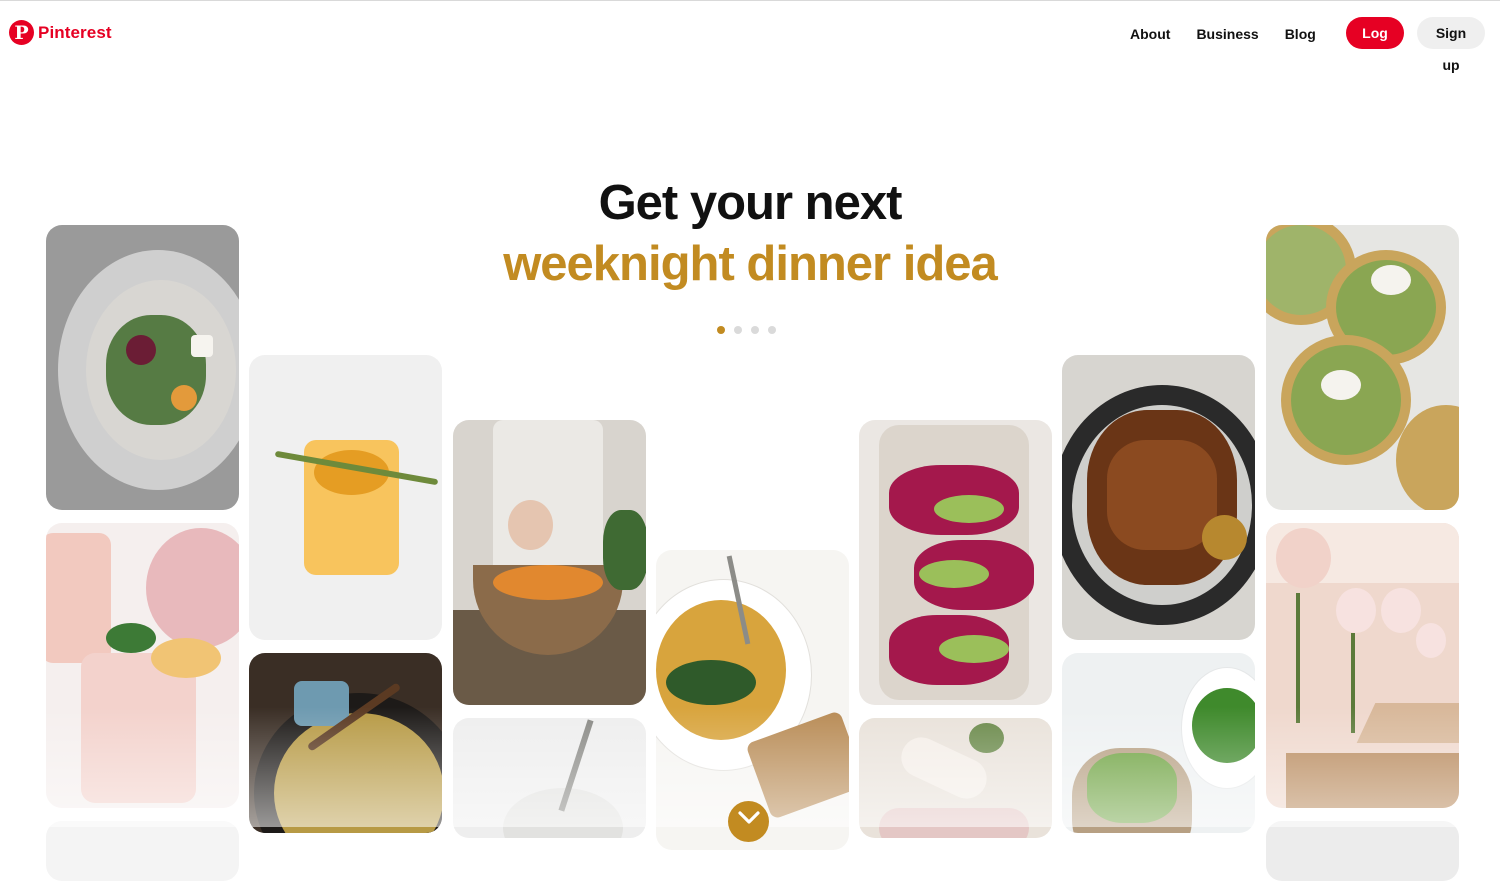 This screenshot has width=1500, height=881. I want to click on soup-bowl-image, so click(549, 778).